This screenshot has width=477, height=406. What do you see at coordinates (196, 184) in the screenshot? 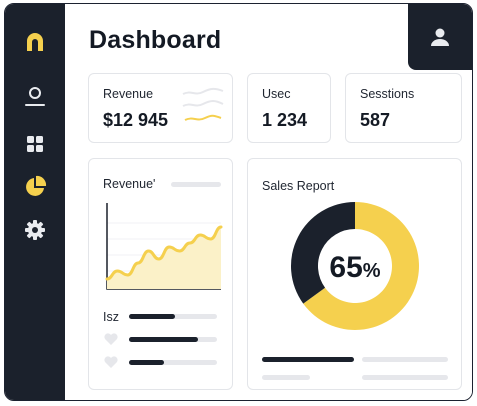
I see `panel-header-placeholder` at bounding box center [196, 184].